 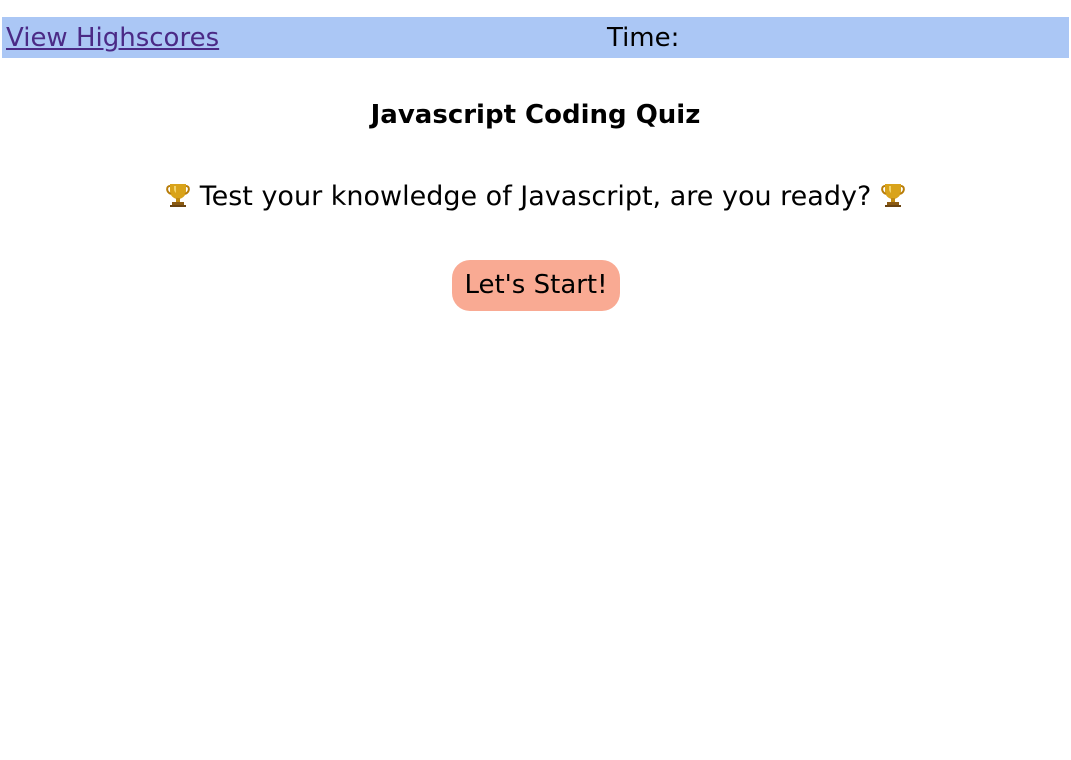 What do you see at coordinates (535, 37) in the screenshot?
I see `top-bar: View Highscores Time:` at bounding box center [535, 37].